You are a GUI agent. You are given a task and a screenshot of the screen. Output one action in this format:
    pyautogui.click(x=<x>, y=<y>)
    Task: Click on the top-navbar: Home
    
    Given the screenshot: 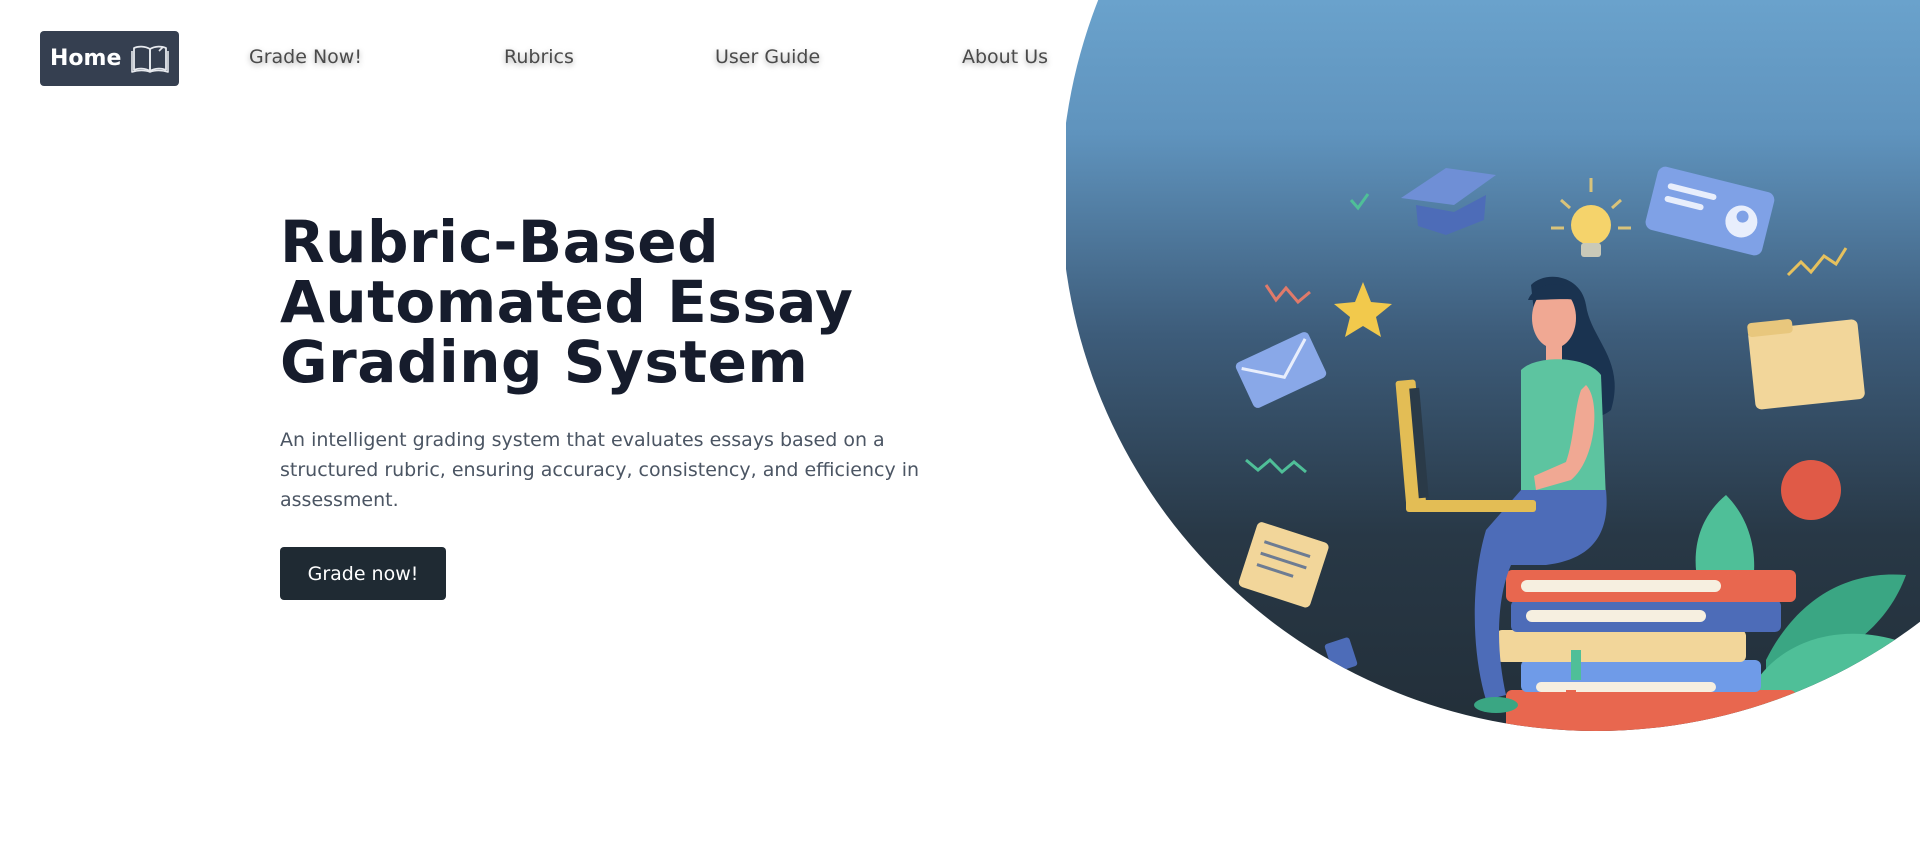 What is the action you would take?
    pyautogui.click(x=110, y=58)
    